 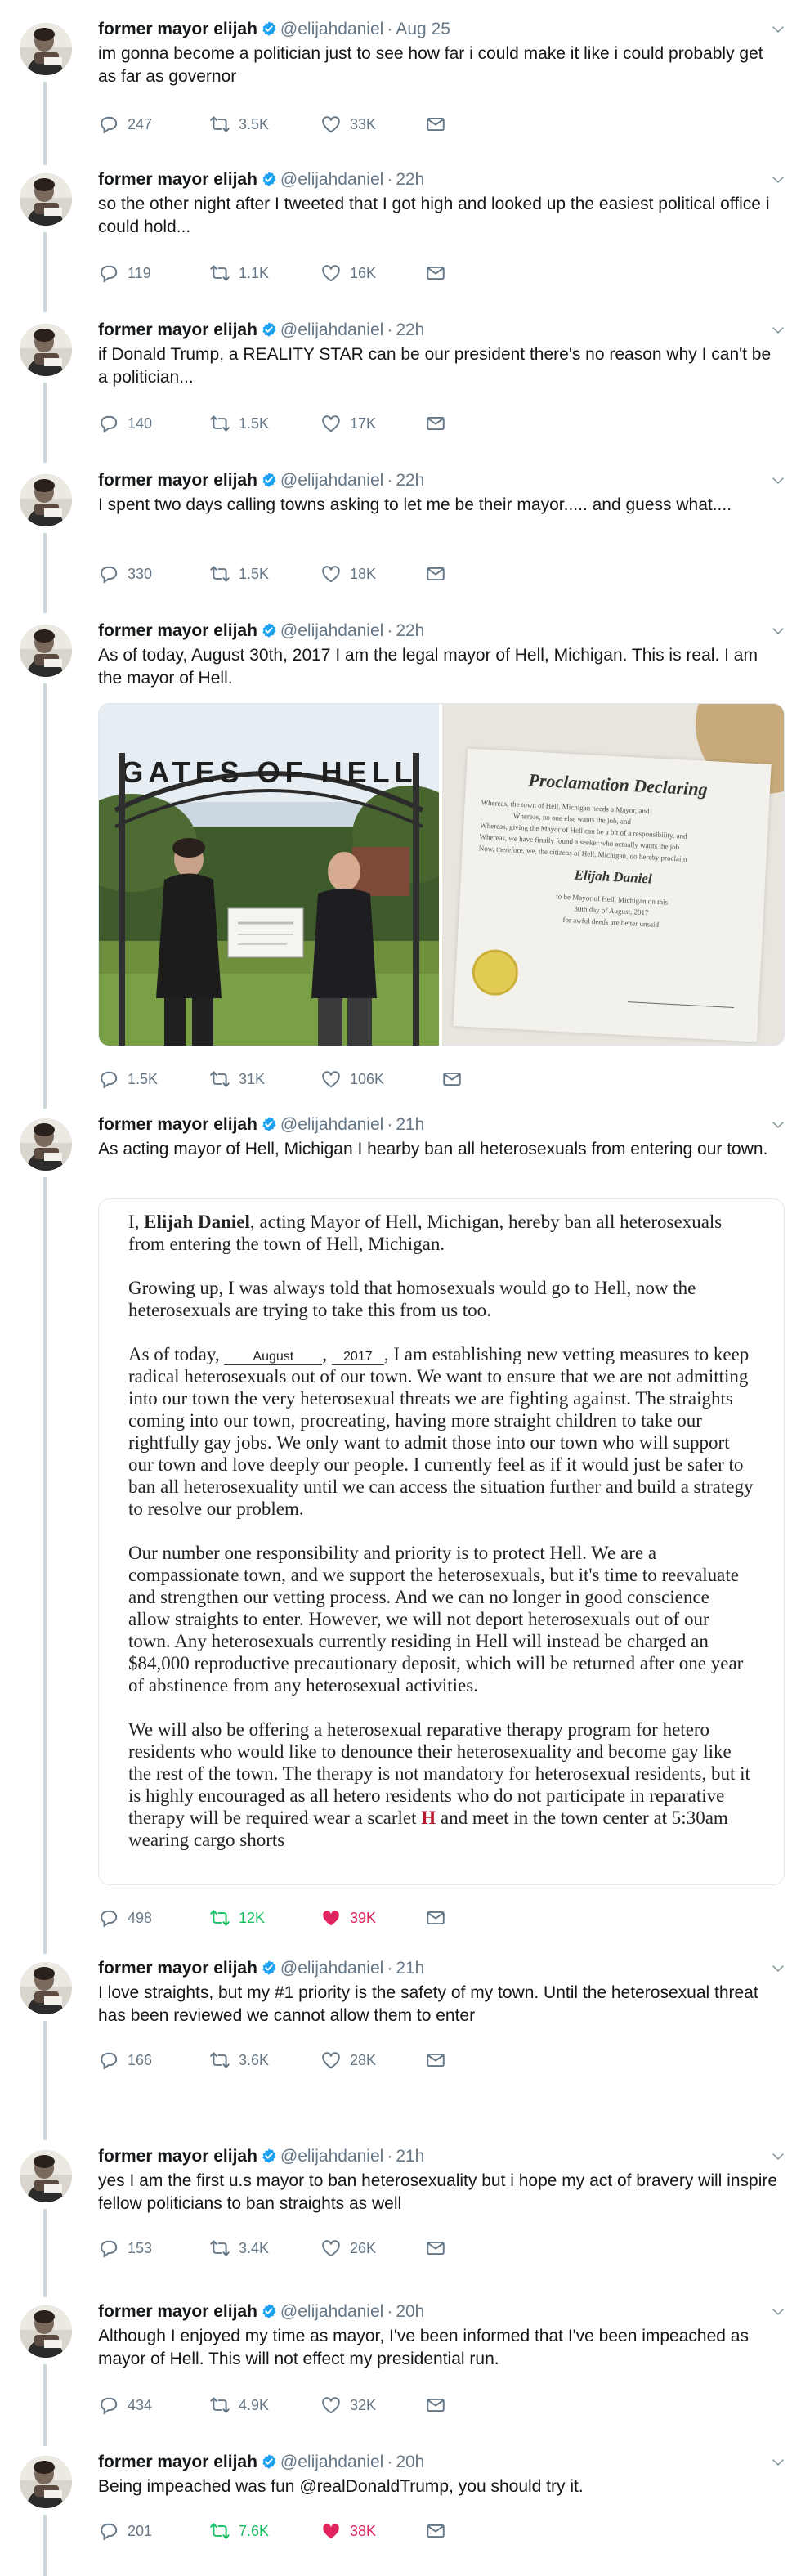 What do you see at coordinates (125, 423) in the screenshot?
I see `reply-button: 140` at bounding box center [125, 423].